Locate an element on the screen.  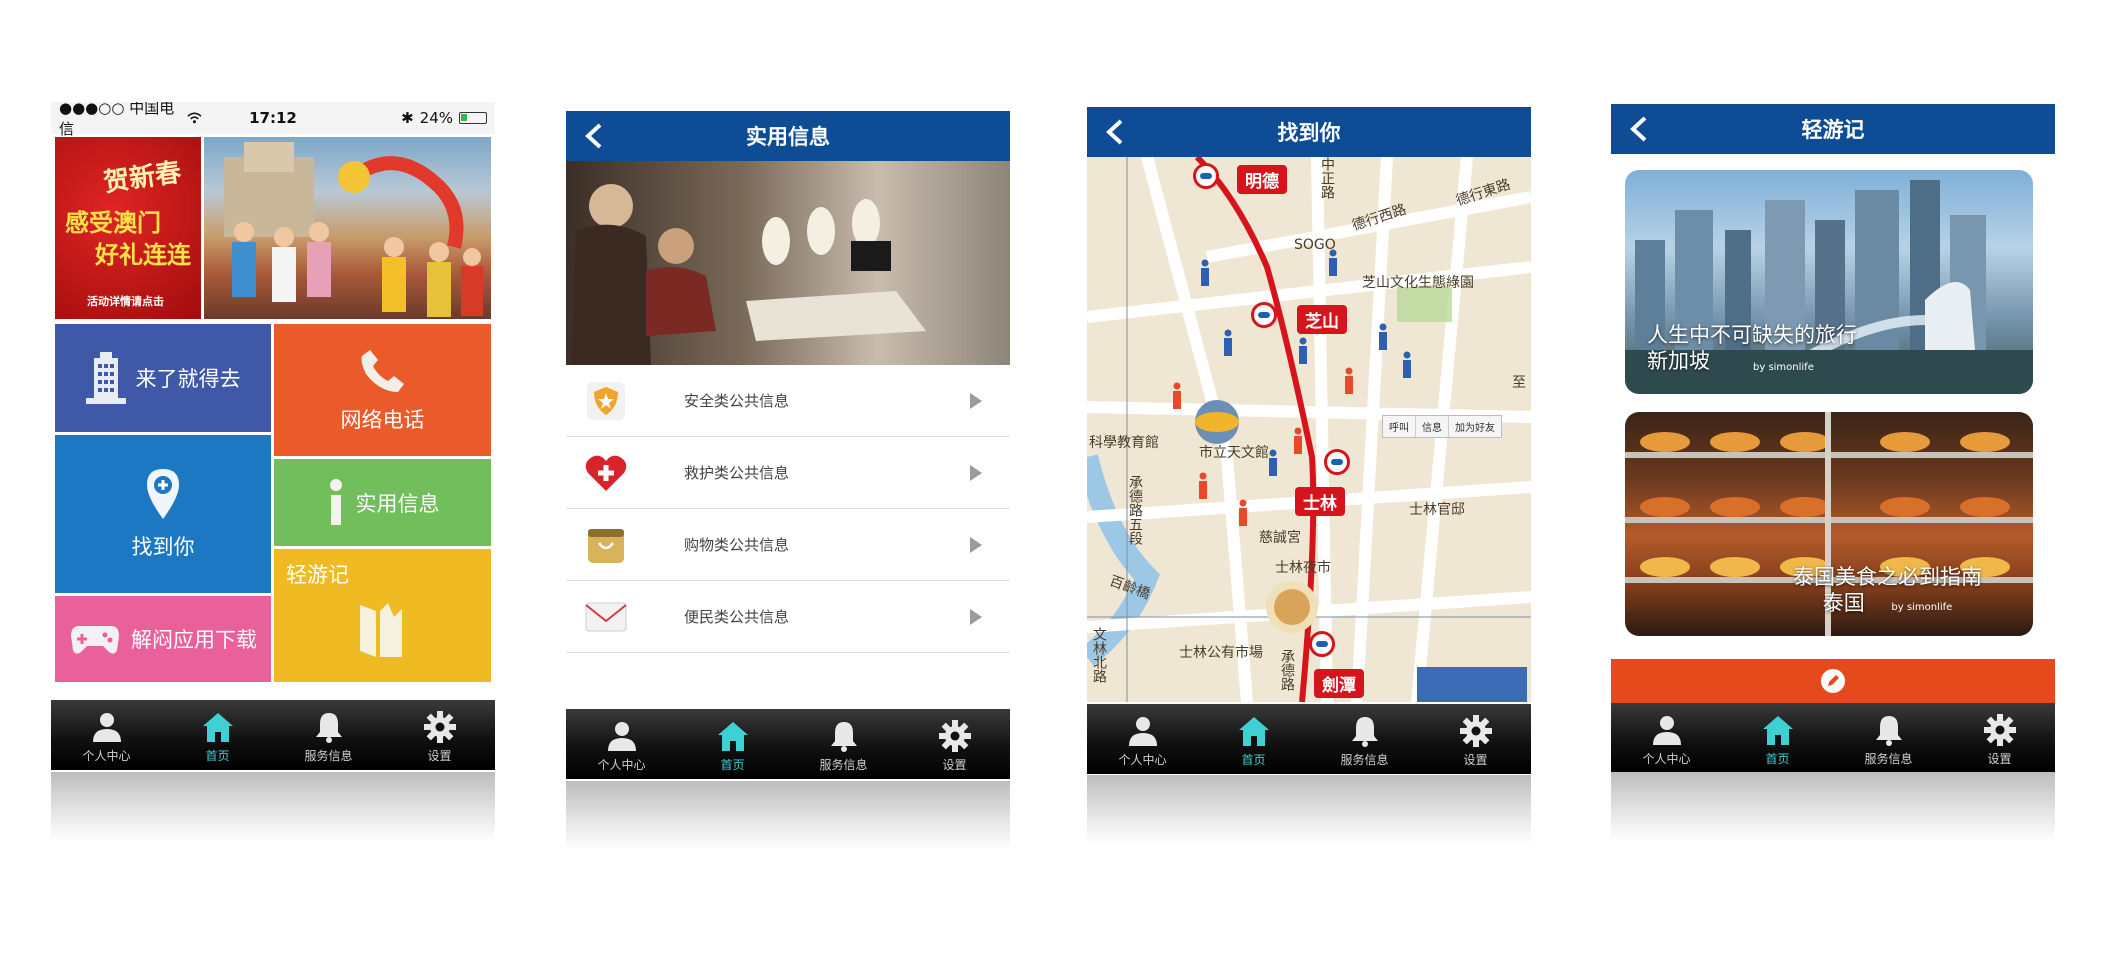
page-title: 找到你 is located at coordinates (1309, 133).